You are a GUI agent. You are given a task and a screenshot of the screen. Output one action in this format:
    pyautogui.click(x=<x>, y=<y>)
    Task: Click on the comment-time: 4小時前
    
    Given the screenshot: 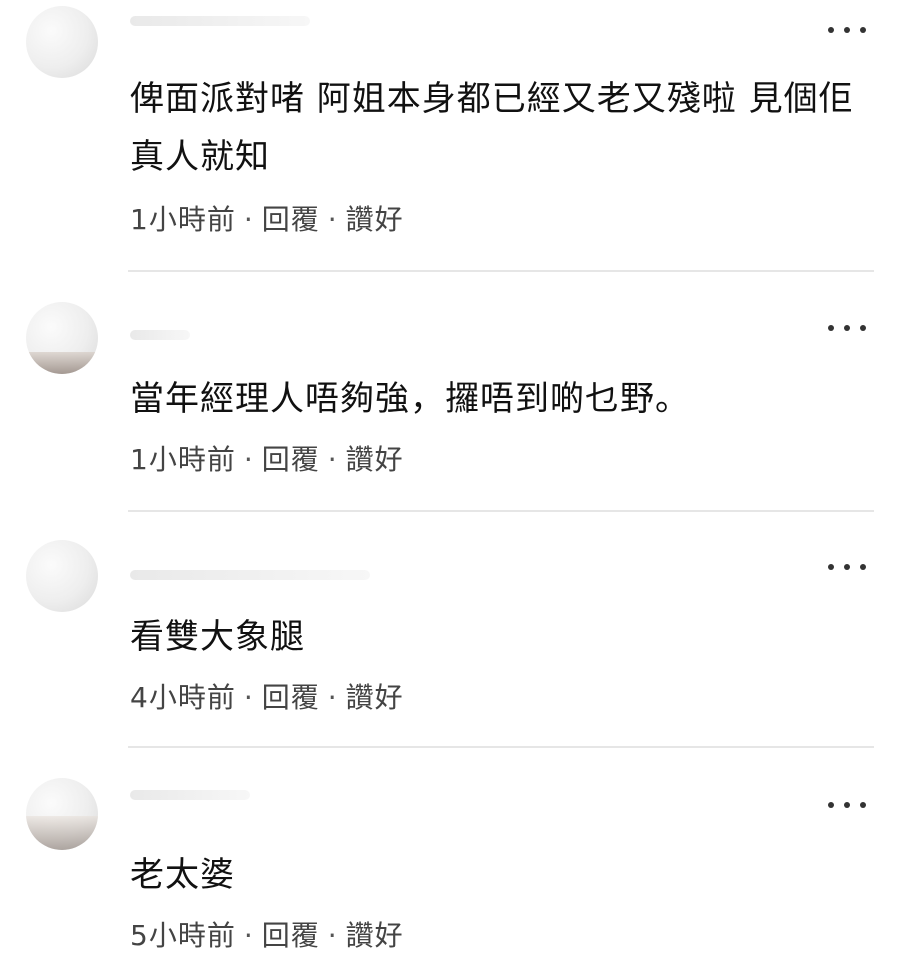 What is the action you would take?
    pyautogui.click(x=183, y=697)
    